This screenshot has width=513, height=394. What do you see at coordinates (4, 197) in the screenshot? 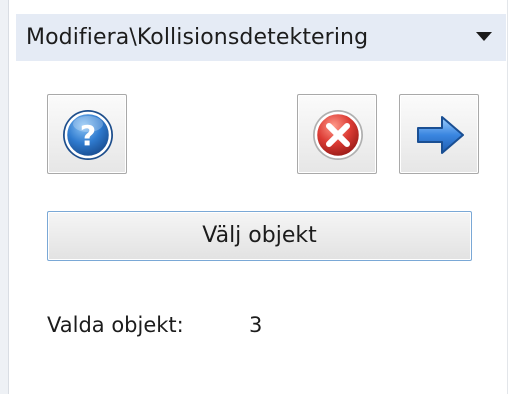
I see `panel-left-edge` at bounding box center [4, 197].